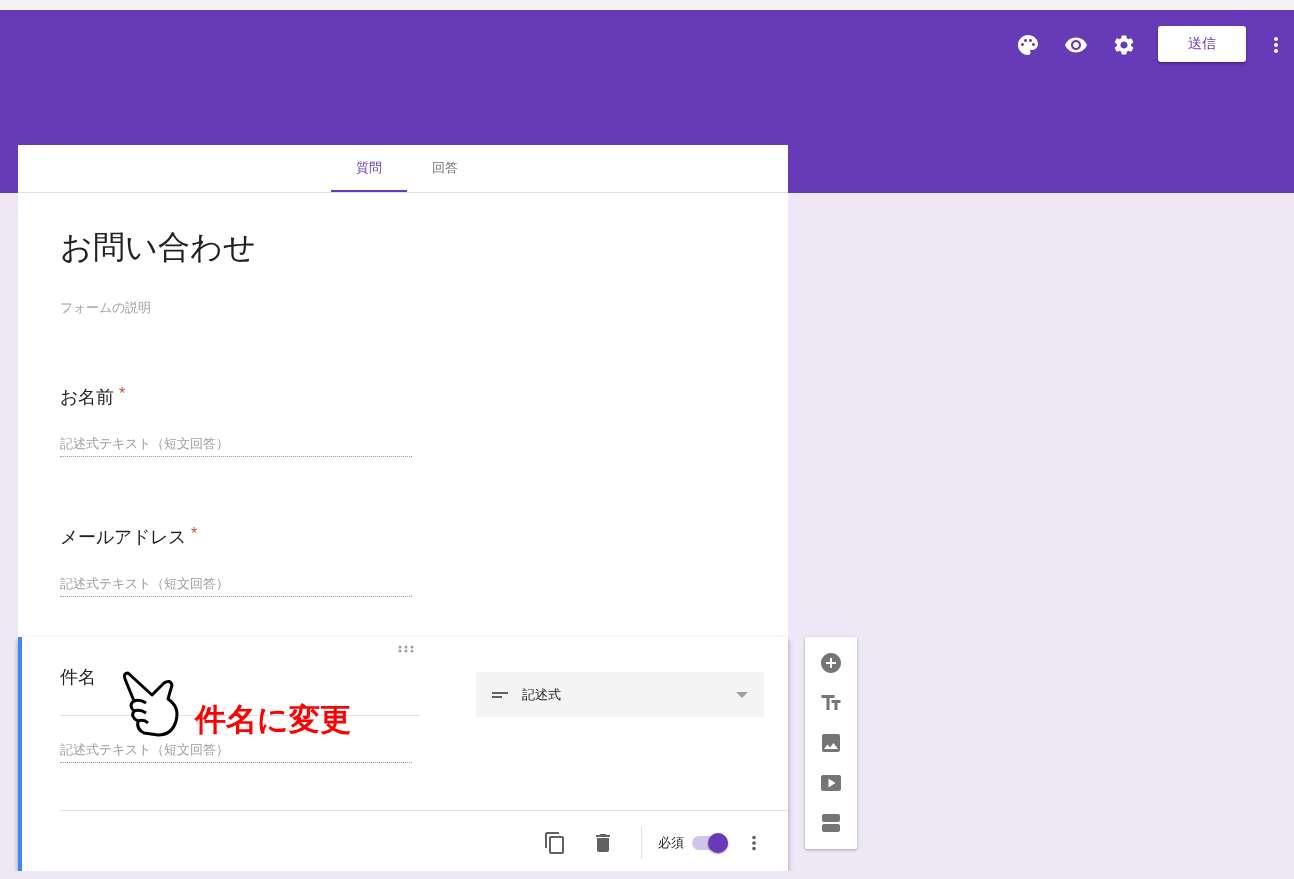 The height and width of the screenshot is (879, 1294). Describe the element at coordinates (403, 247) in the screenshot. I see `form-title: お問い合わせ` at that location.